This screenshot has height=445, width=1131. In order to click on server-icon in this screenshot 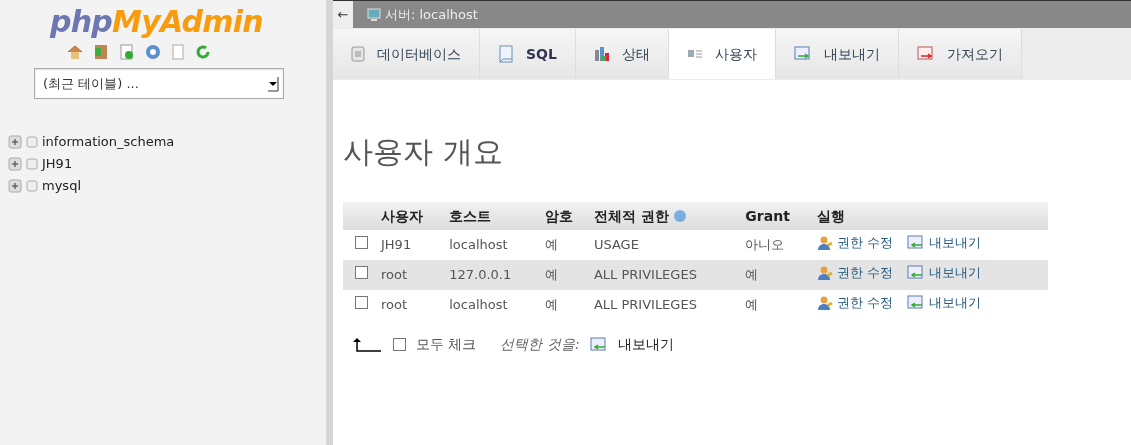, I will do `click(375, 14)`.